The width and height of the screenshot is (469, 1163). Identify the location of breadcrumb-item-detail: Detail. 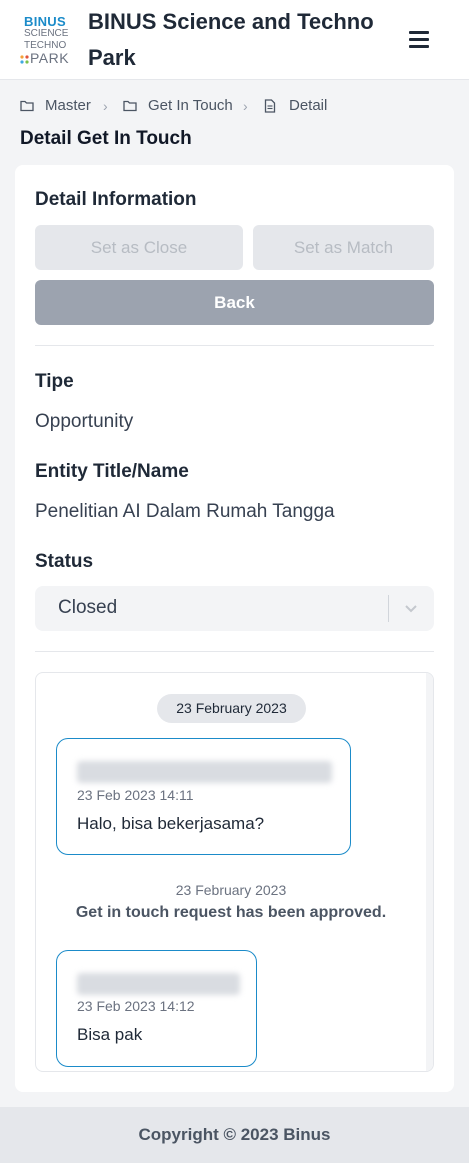
(299, 106).